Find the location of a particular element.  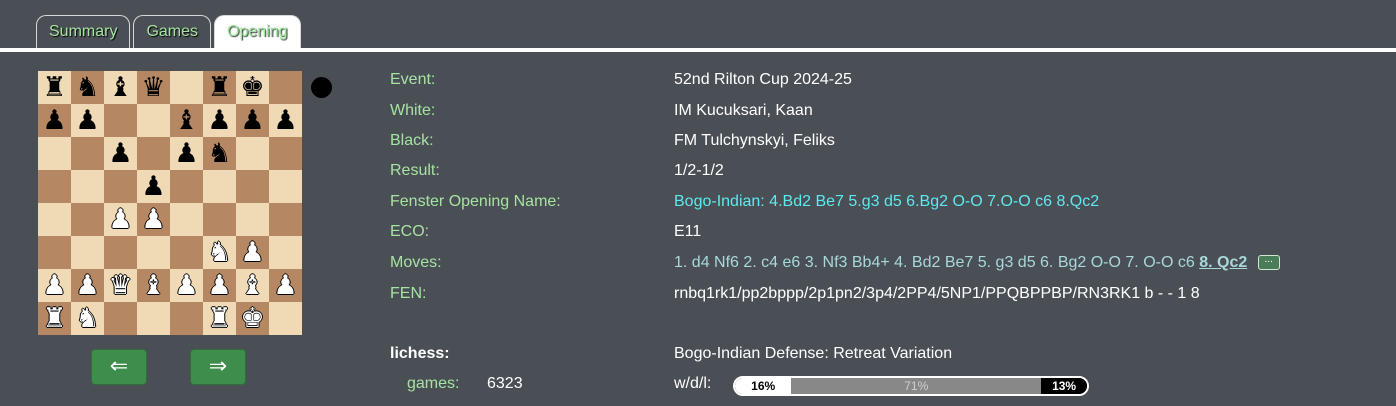

square-d5: ♟ is located at coordinates (153, 186).